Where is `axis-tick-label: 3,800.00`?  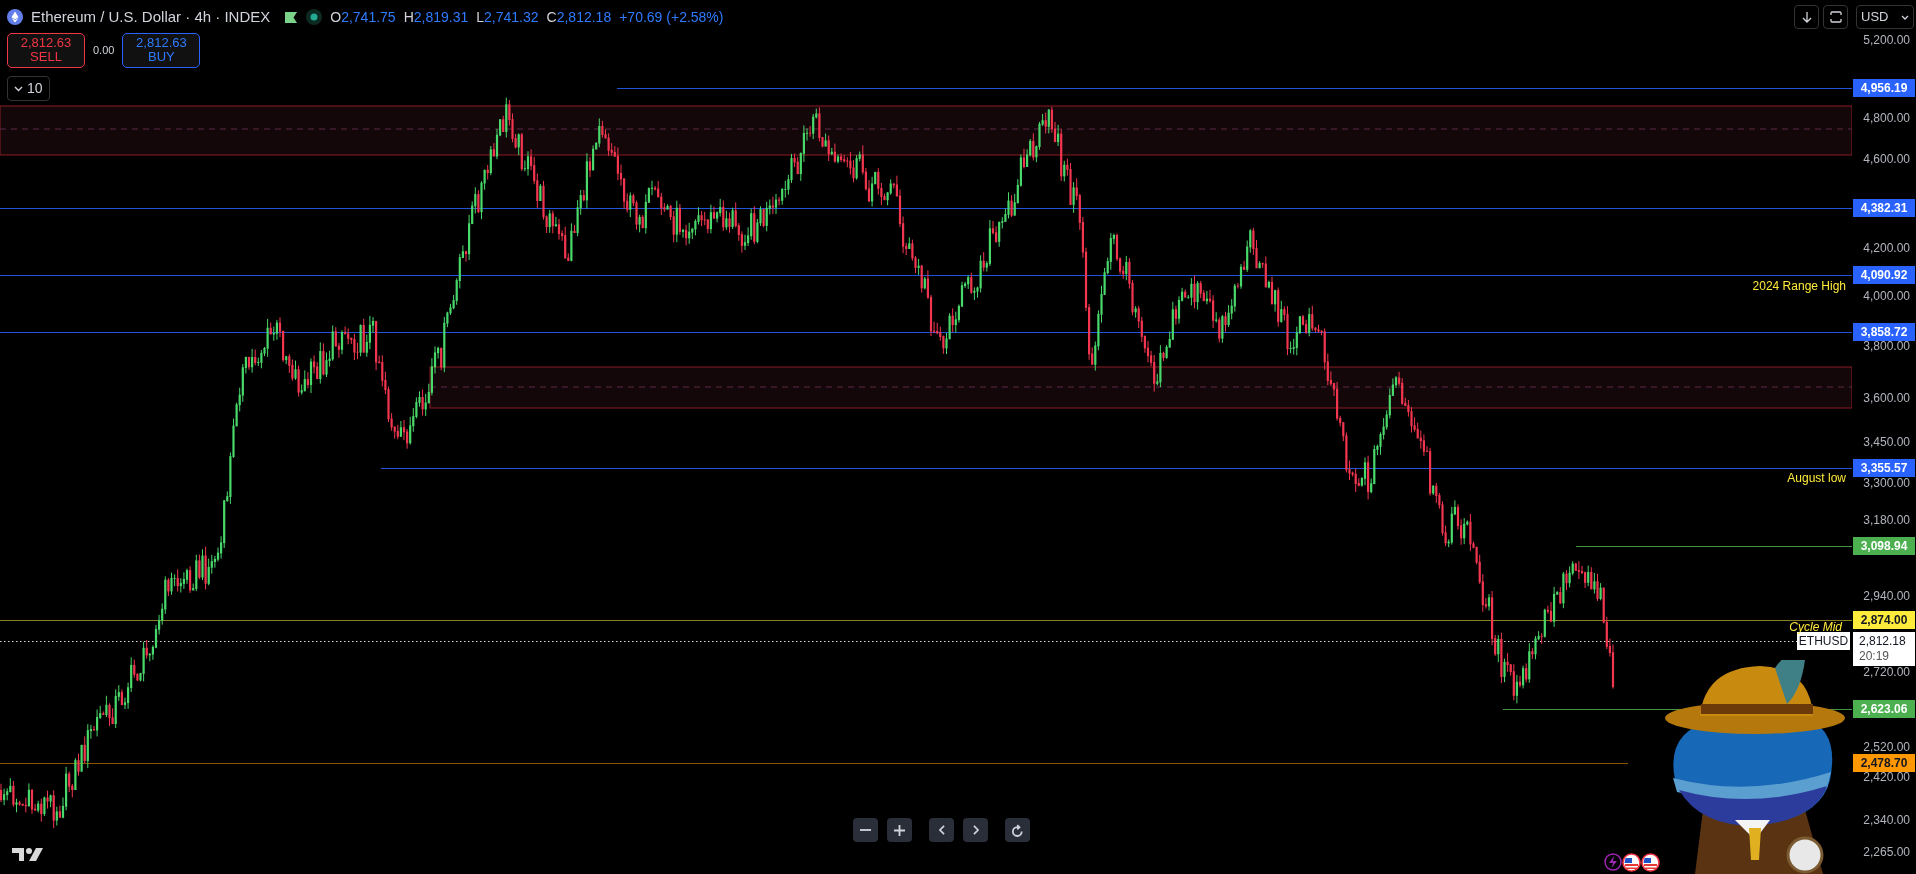
axis-tick-label: 3,800.00 is located at coordinates (1886, 346).